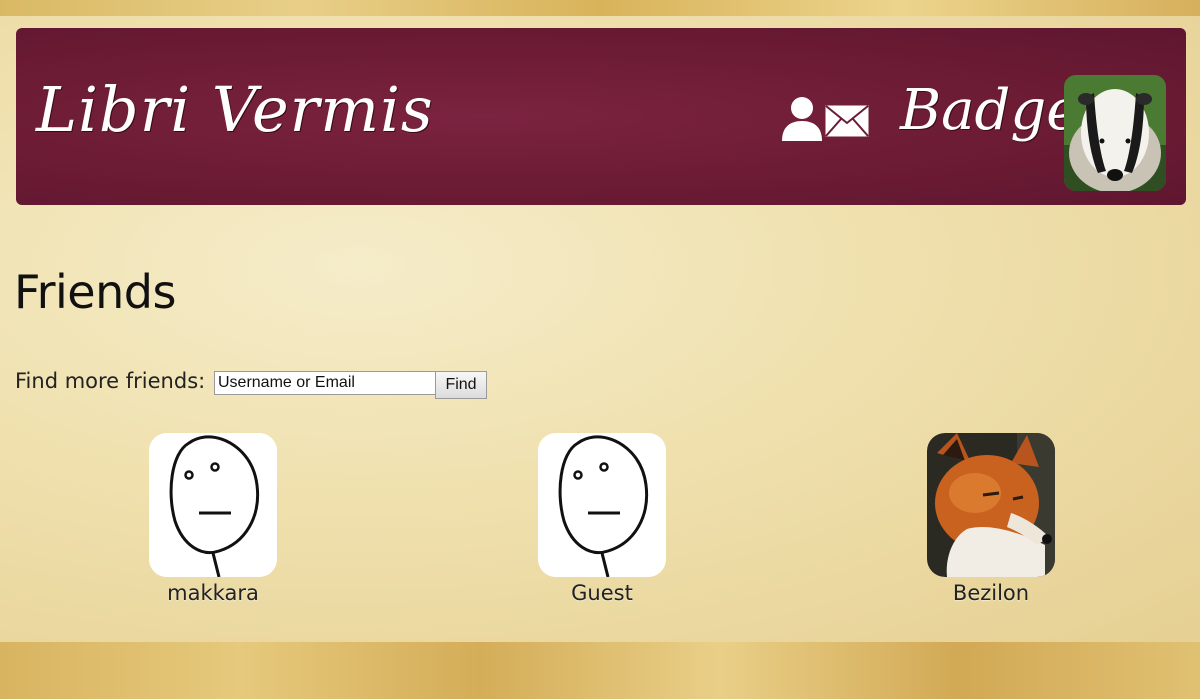  I want to click on user-avatar, so click(1115, 133).